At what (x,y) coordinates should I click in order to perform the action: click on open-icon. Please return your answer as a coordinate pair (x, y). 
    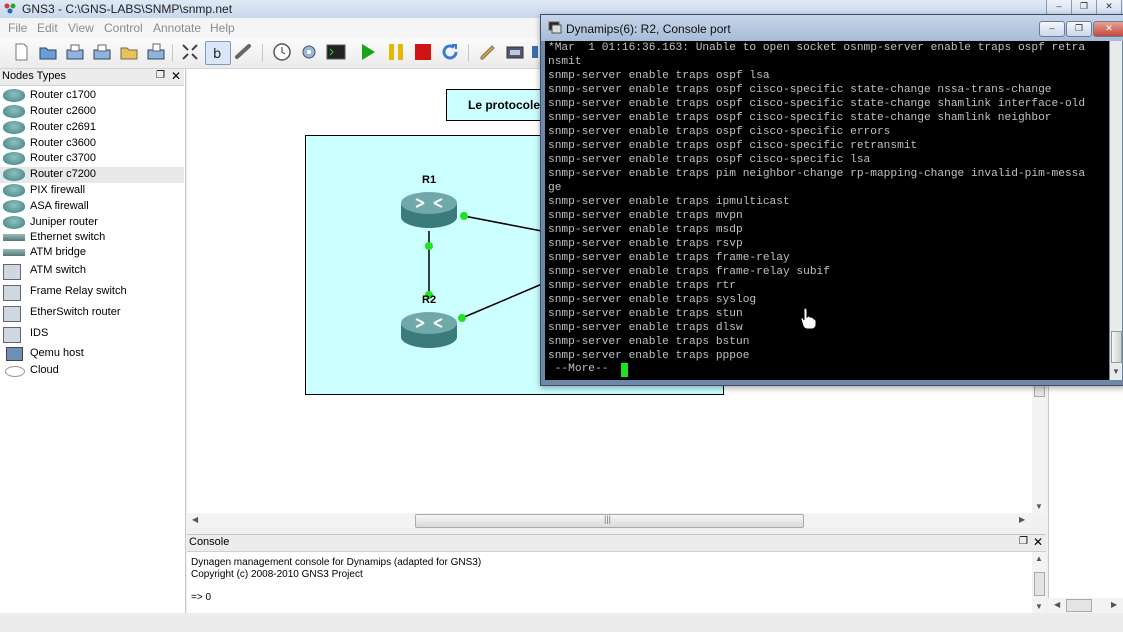
    Looking at the image, I should click on (48, 52).